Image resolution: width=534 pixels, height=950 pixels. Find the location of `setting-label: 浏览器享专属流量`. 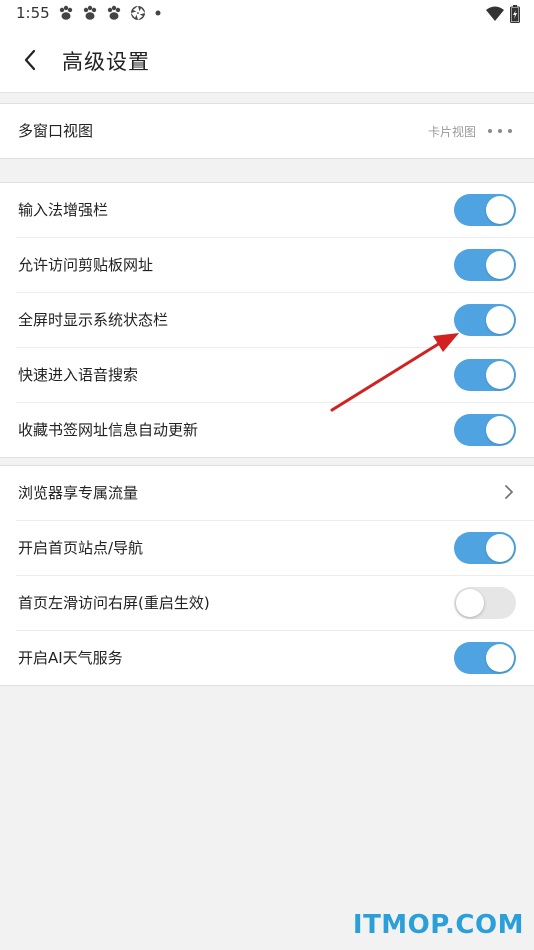

setting-label: 浏览器享专属流量 is located at coordinates (78, 493).